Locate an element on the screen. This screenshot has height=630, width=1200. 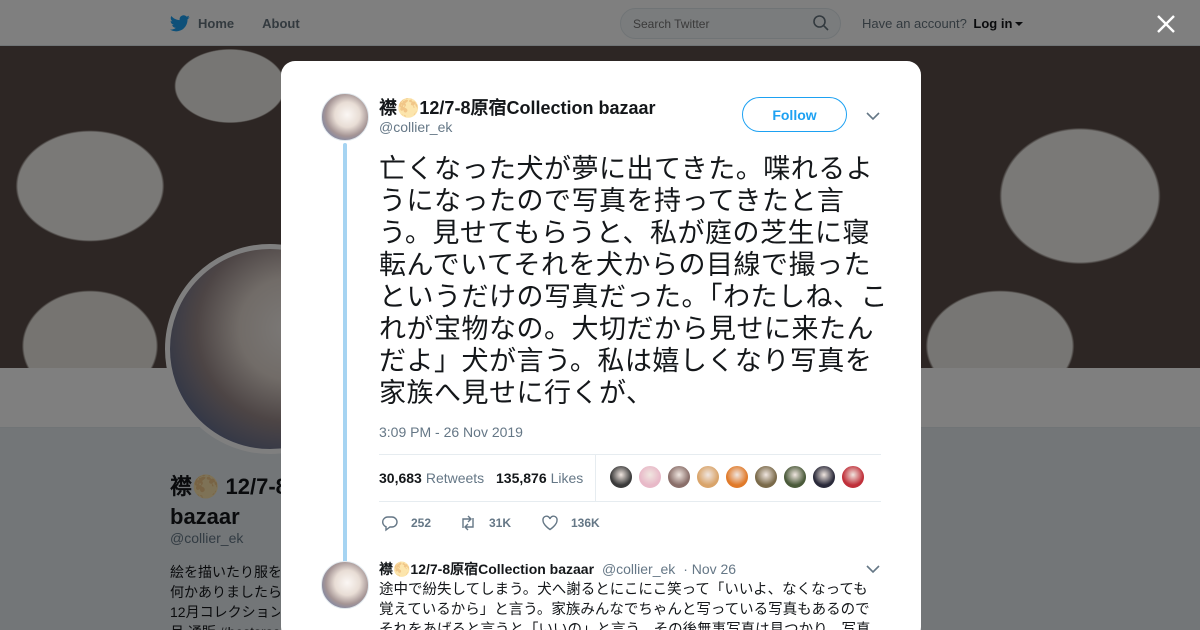
tweet-author-name: 襟🌕12/7-8原宿Collection bazaar is located at coordinates (517, 107).